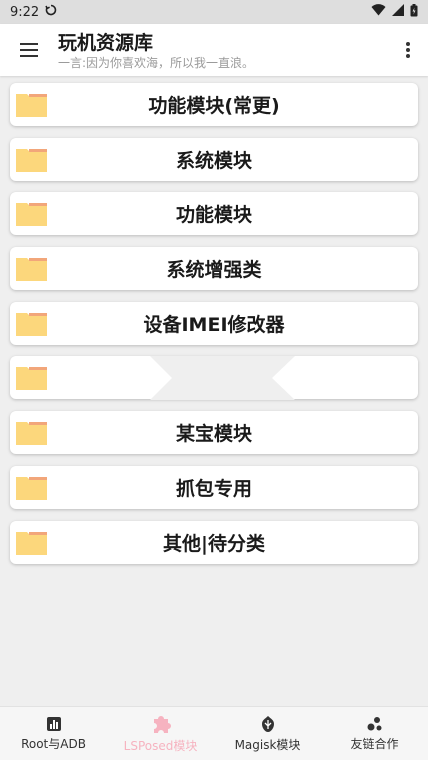 The width and height of the screenshot is (428, 760). I want to click on list-item: 系统增强类, so click(214, 269).